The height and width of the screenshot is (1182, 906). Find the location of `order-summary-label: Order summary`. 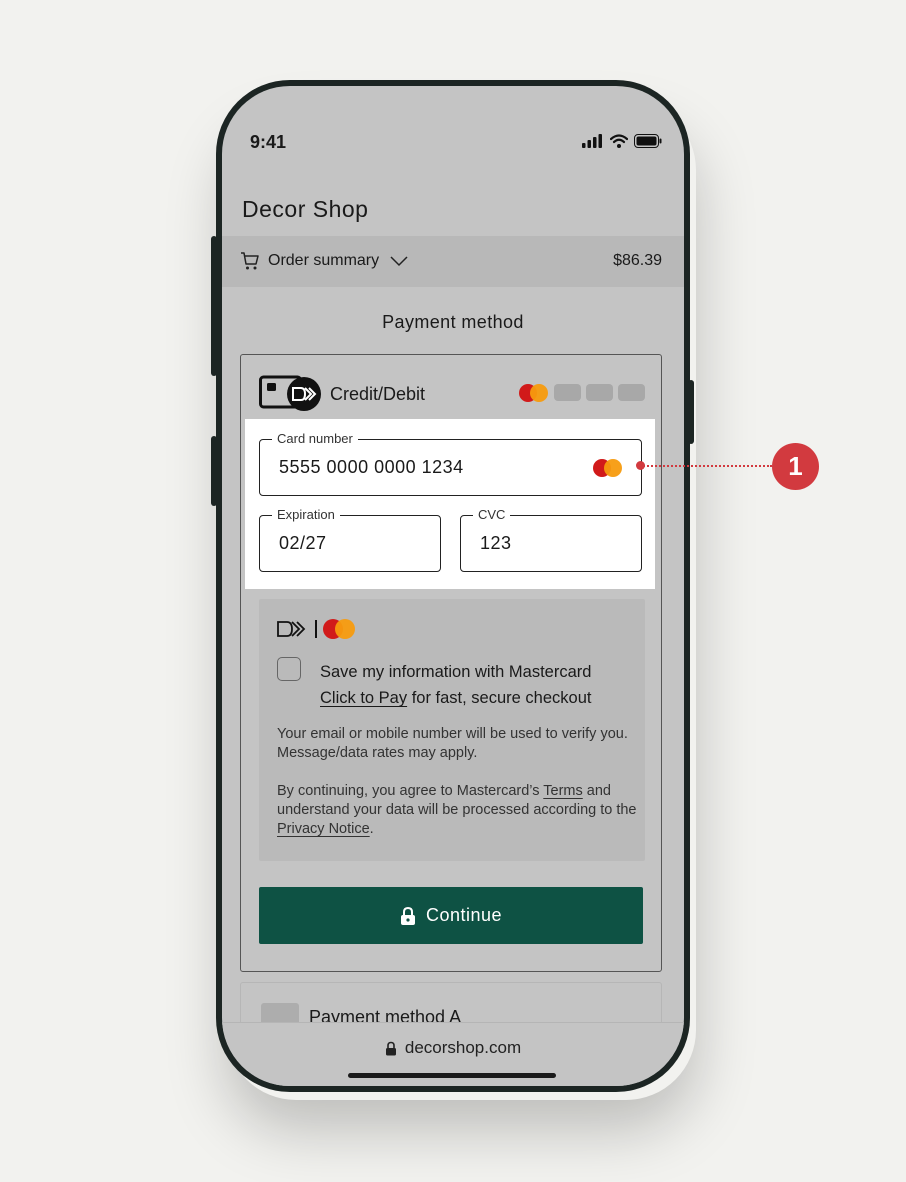

order-summary-label: Order summary is located at coordinates (324, 260).